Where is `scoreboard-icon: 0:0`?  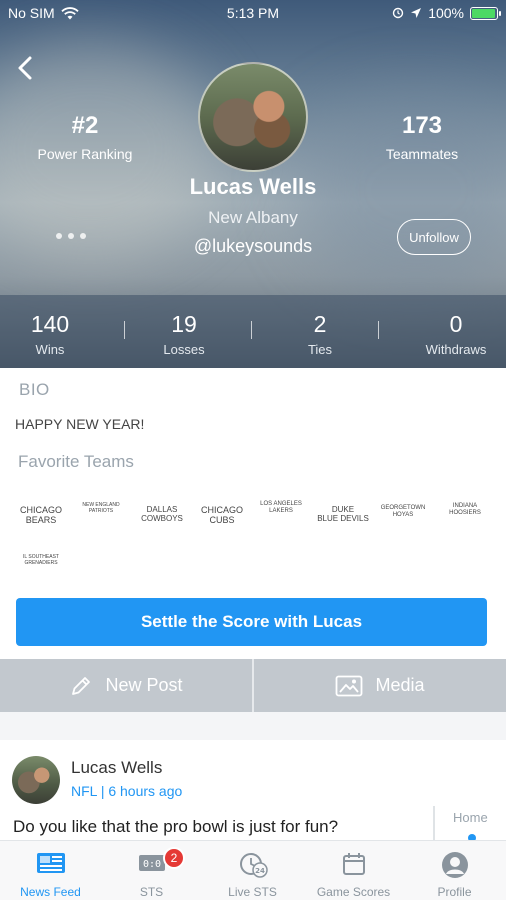 scoreboard-icon: 0:0 is located at coordinates (151, 863).